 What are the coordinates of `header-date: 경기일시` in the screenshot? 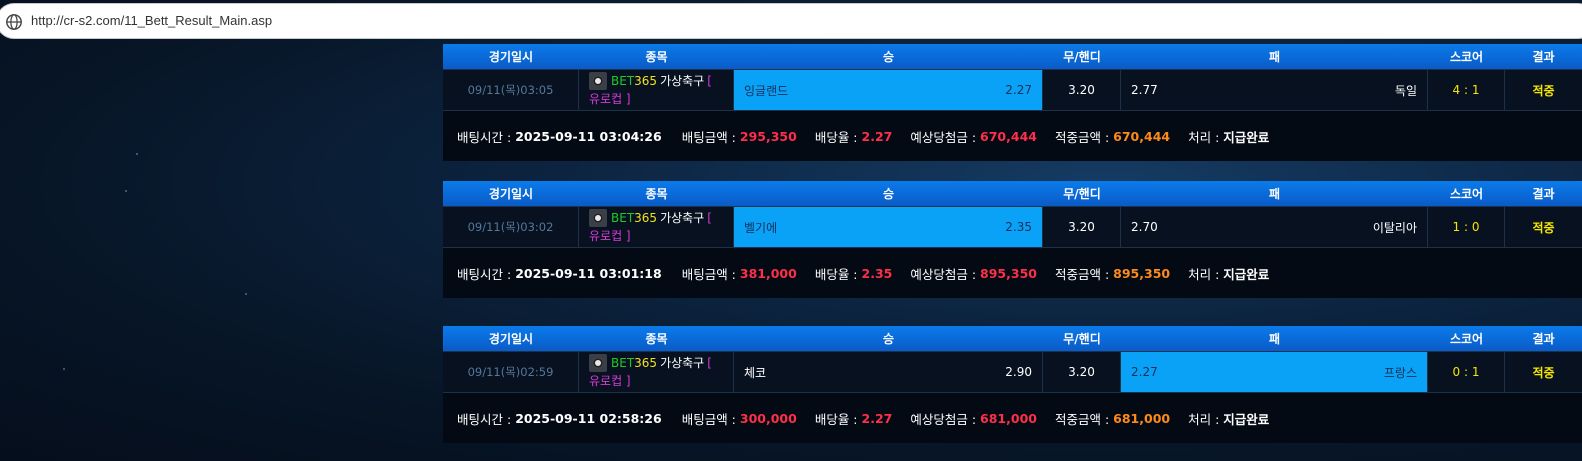 It's located at (511, 57).